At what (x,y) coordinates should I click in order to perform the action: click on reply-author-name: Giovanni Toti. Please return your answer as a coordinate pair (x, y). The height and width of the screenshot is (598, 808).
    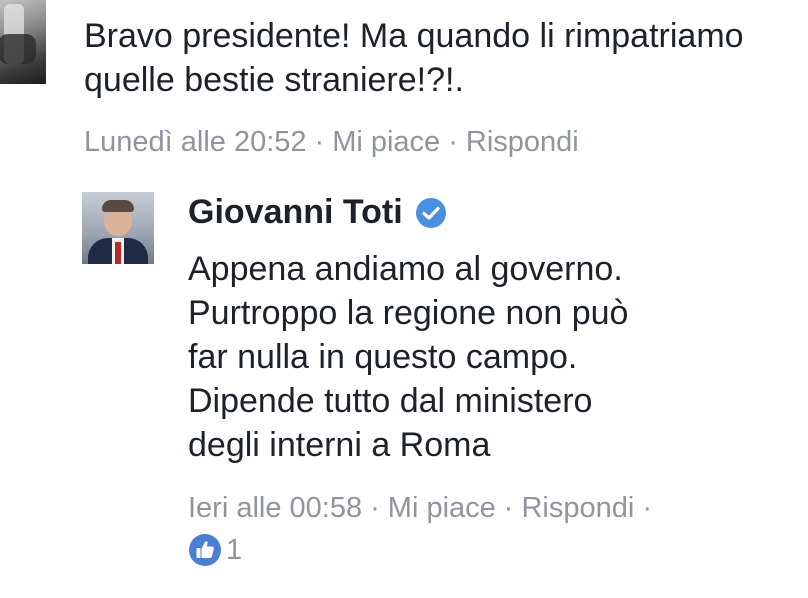
    Looking at the image, I should click on (295, 212).